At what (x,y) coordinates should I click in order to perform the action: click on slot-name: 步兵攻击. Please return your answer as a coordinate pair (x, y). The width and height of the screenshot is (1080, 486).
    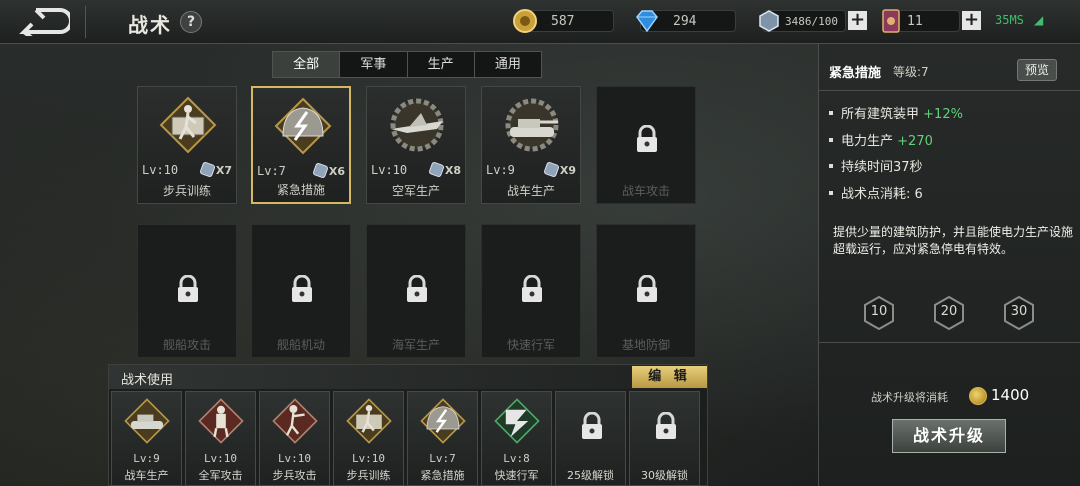
    Looking at the image, I should click on (294, 475).